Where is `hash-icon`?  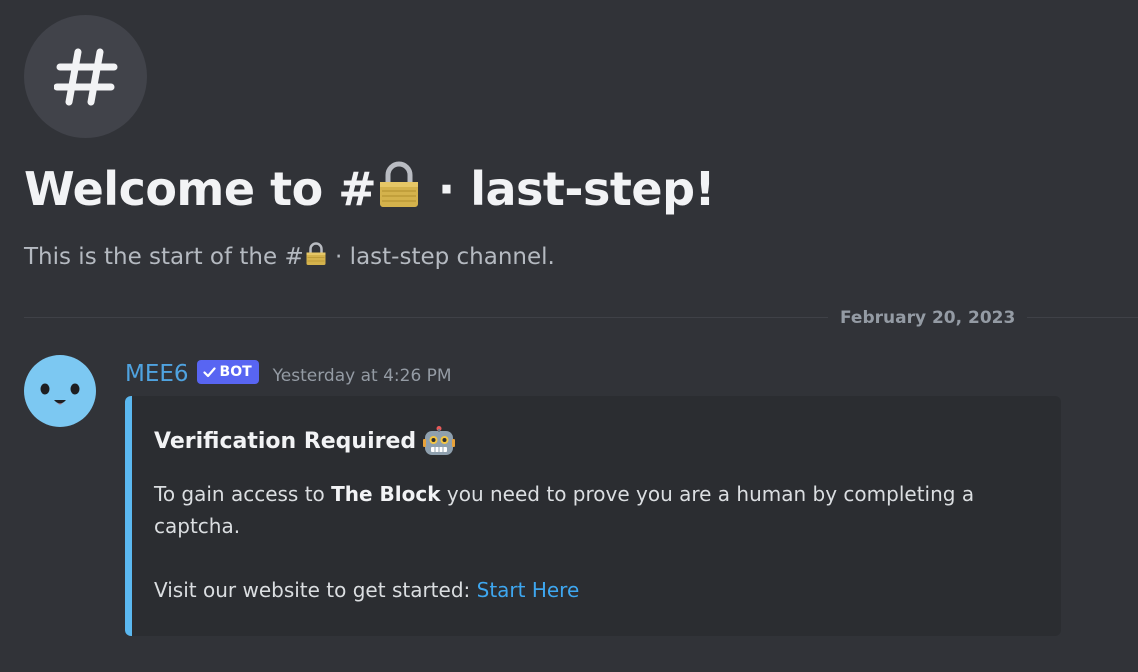 hash-icon is located at coordinates (85, 76).